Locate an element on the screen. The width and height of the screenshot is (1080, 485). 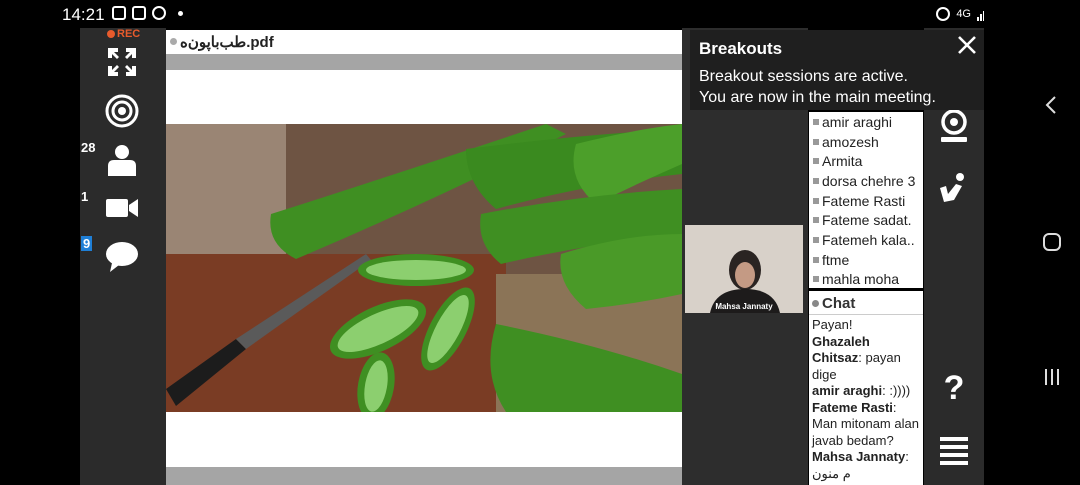
document-title: طب‌باپون‌ه.pdf is located at coordinates (227, 42).